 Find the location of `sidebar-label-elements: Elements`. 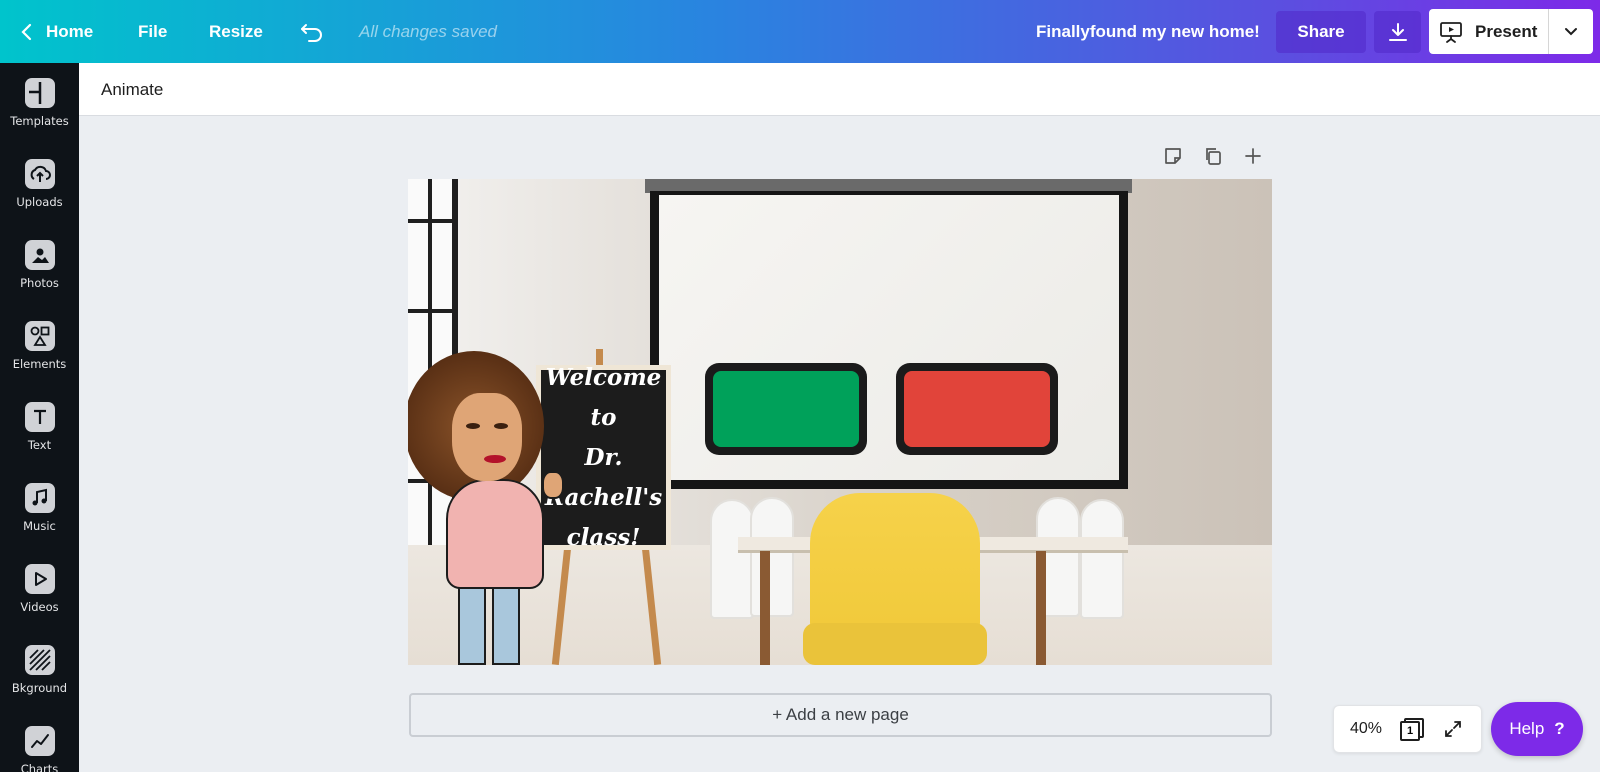

sidebar-label-elements: Elements is located at coordinates (39, 364).